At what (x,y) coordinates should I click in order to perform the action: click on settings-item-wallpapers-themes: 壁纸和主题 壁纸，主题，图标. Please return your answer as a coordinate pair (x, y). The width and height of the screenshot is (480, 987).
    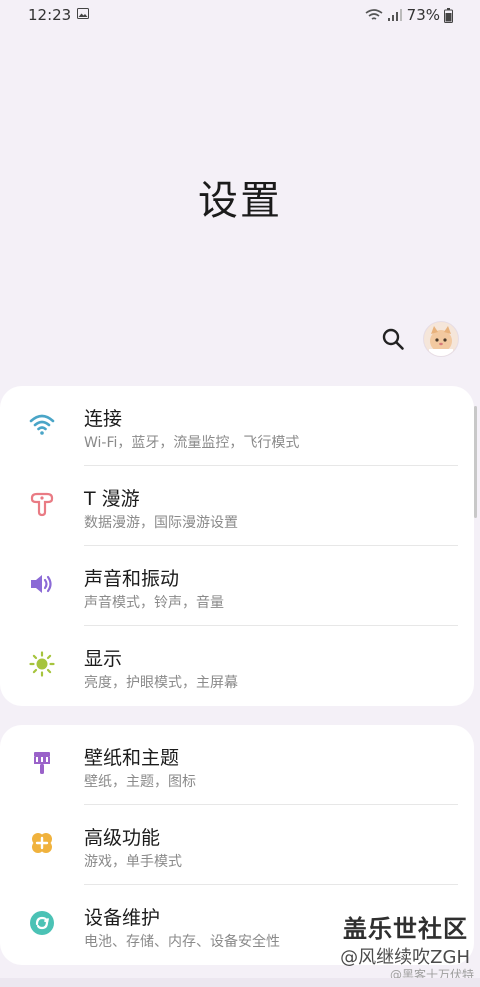
    Looking at the image, I should click on (237, 765).